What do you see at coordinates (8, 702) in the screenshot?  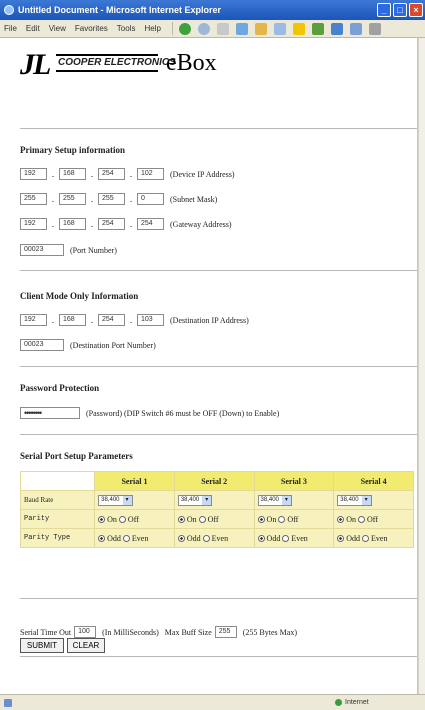 I see `page-icon` at bounding box center [8, 702].